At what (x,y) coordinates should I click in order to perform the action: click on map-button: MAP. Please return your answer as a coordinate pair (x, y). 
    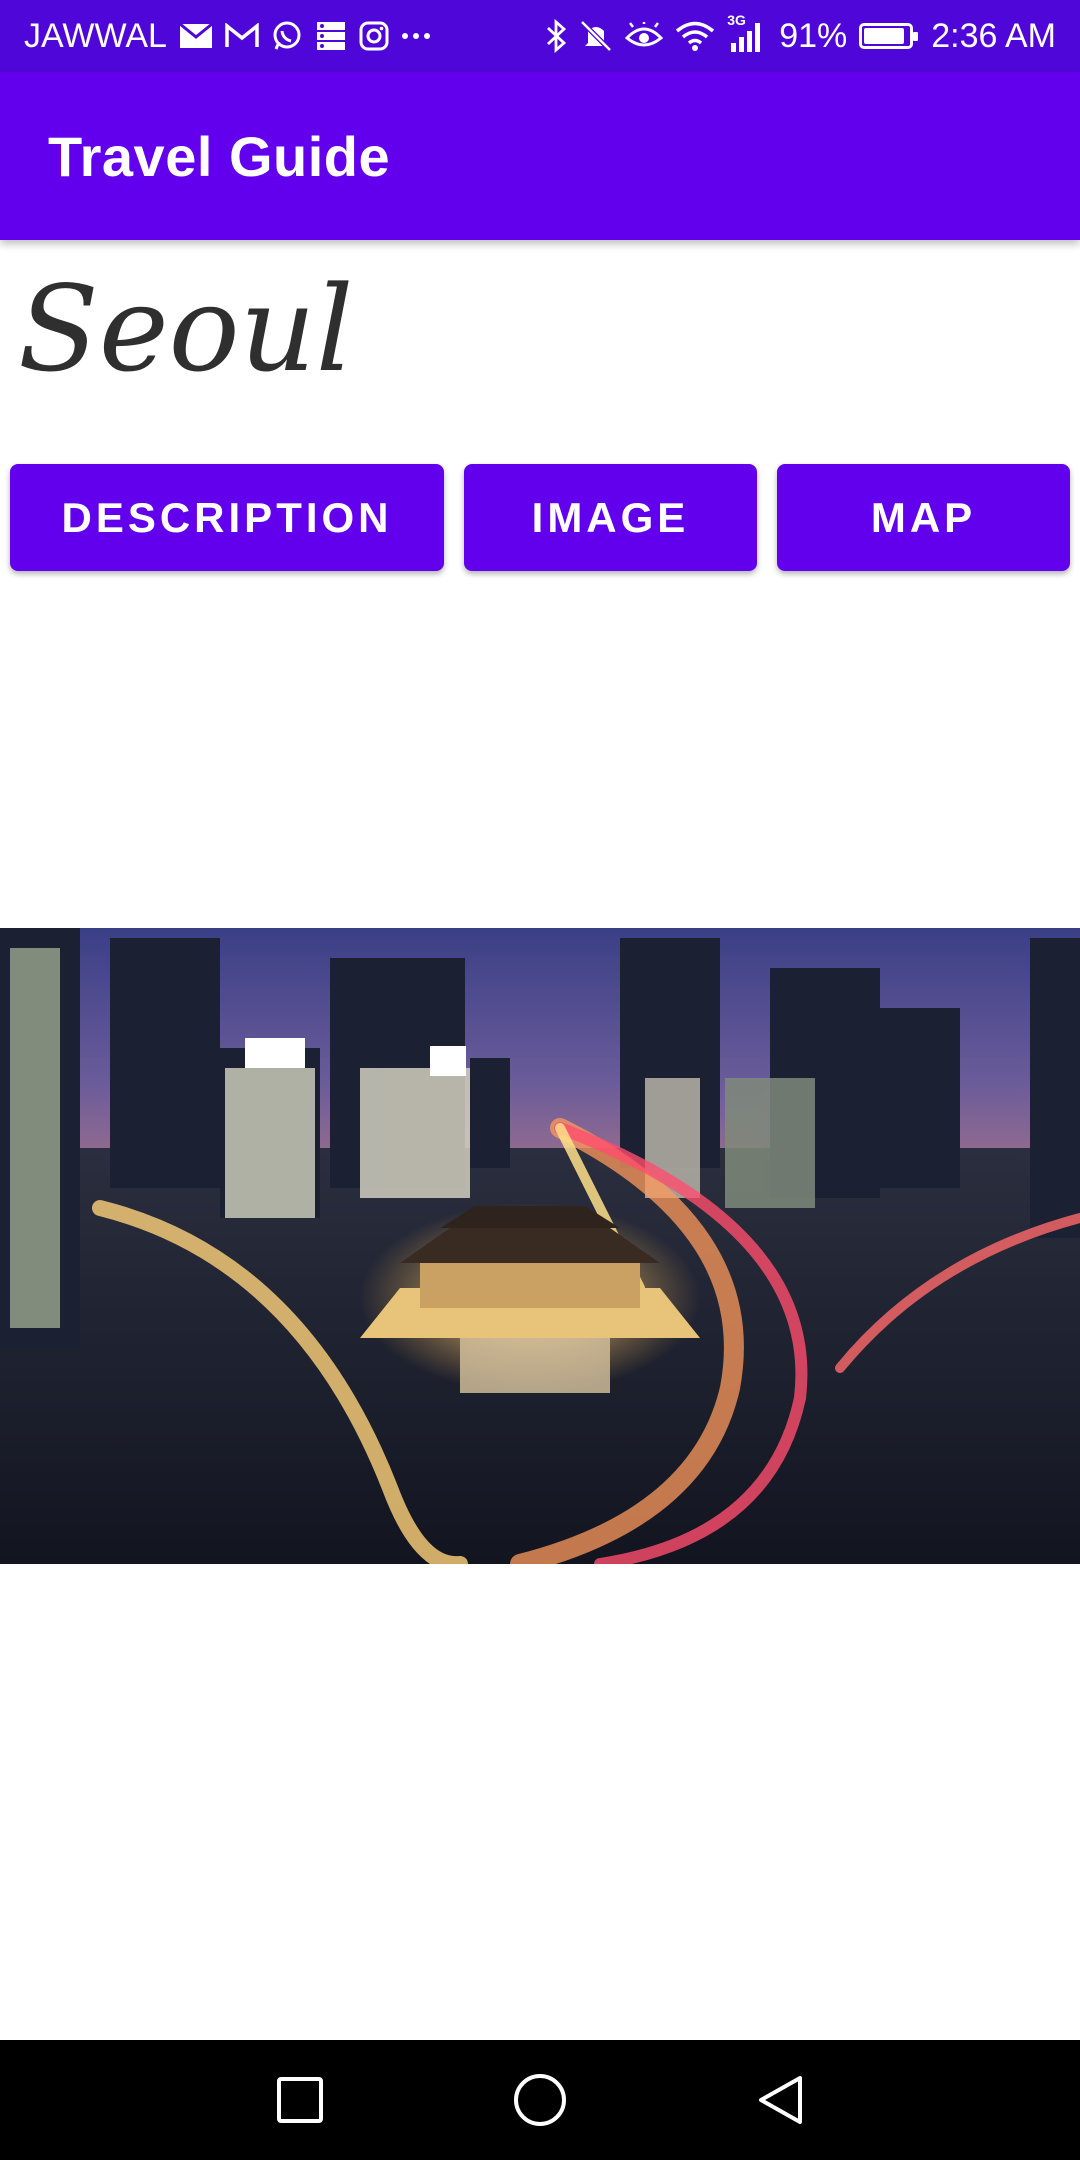
    Looking at the image, I should click on (923, 517).